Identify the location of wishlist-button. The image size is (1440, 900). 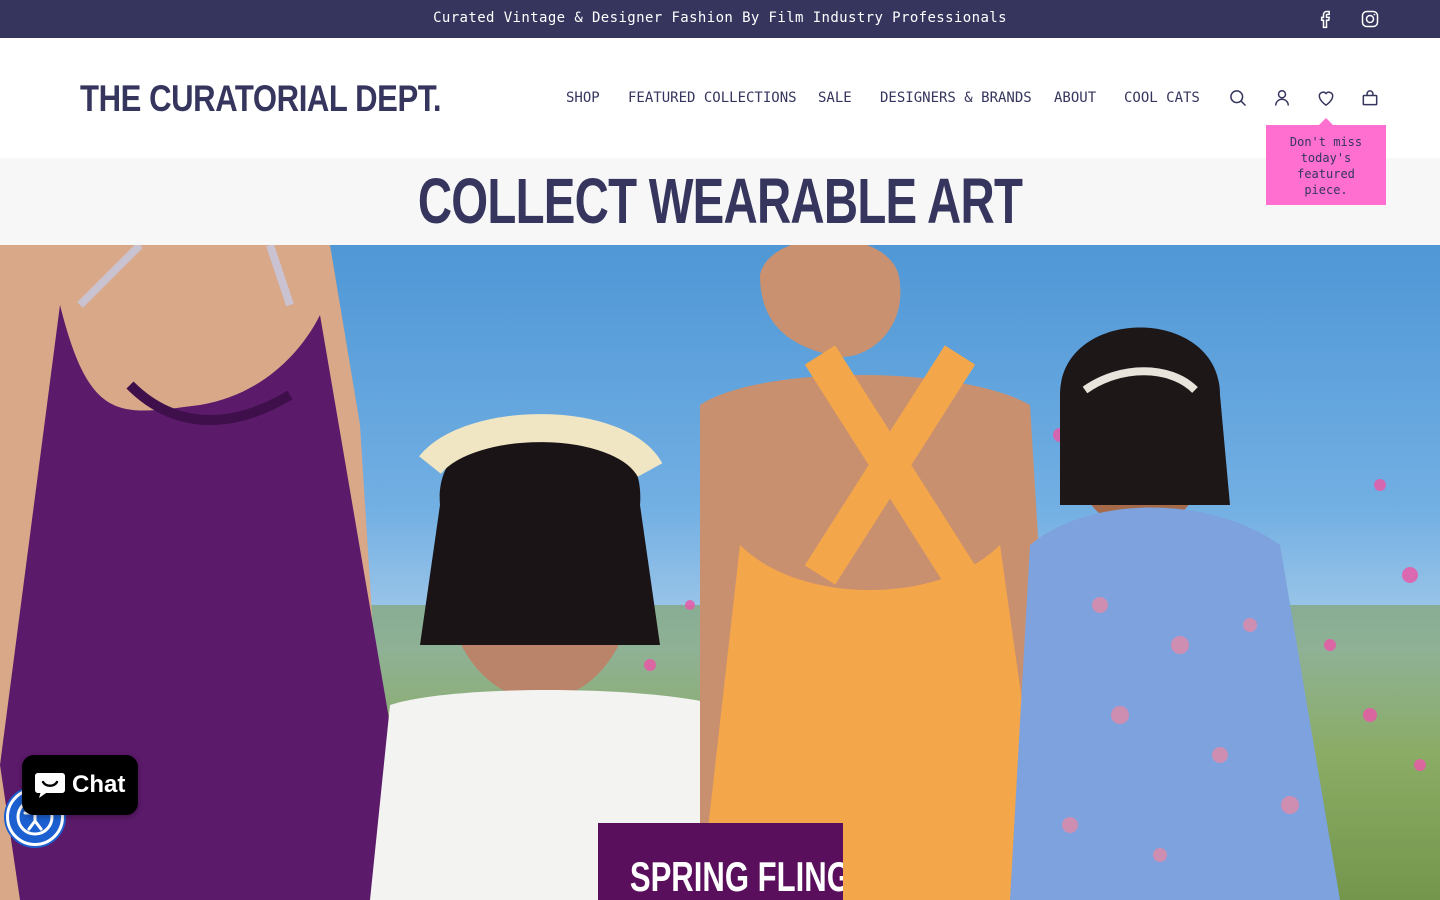
(1326, 98).